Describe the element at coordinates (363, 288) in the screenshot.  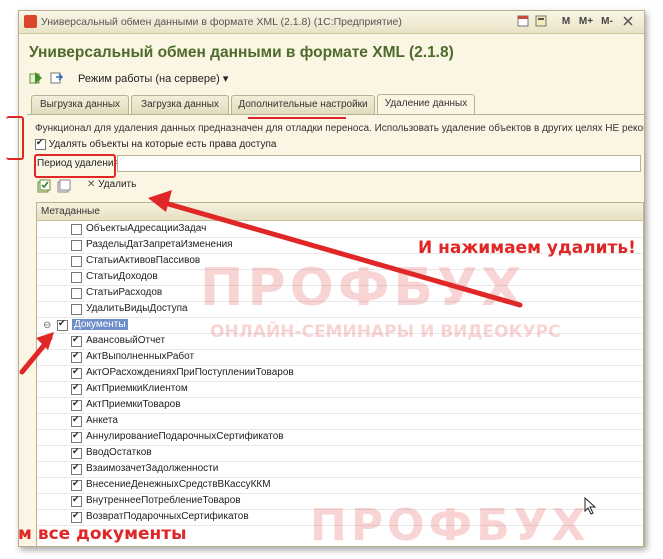
I see `watermark-brand: ПРОФБУХ` at that location.